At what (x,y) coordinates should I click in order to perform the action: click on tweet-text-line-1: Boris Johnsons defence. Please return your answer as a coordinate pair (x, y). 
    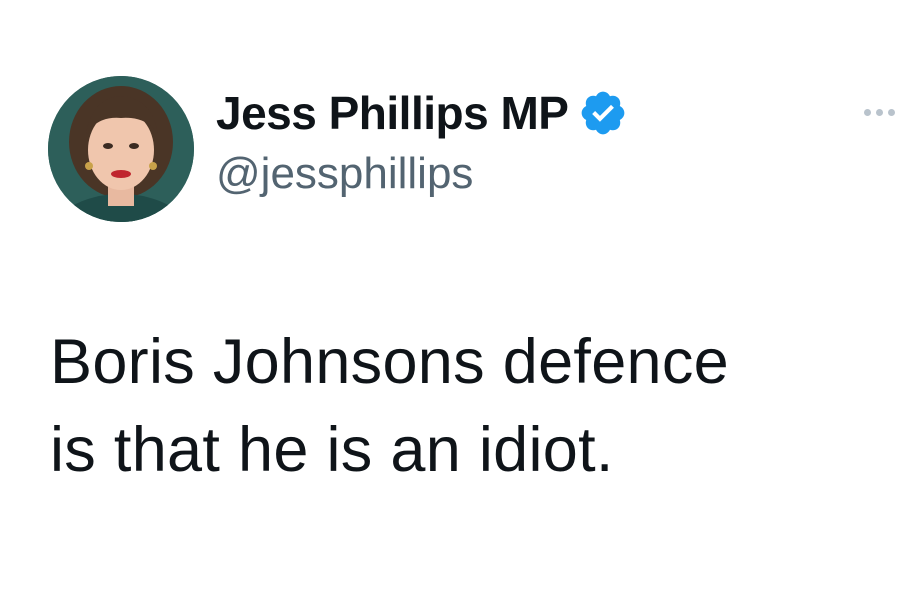
    Looking at the image, I should click on (390, 362).